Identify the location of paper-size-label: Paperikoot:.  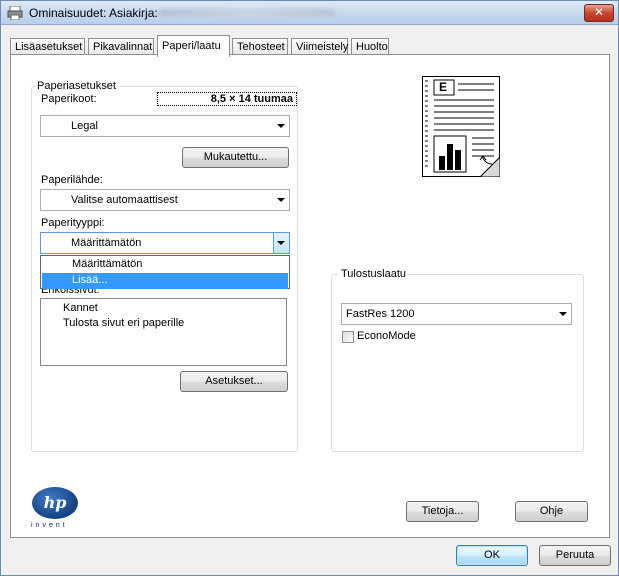
(69, 99).